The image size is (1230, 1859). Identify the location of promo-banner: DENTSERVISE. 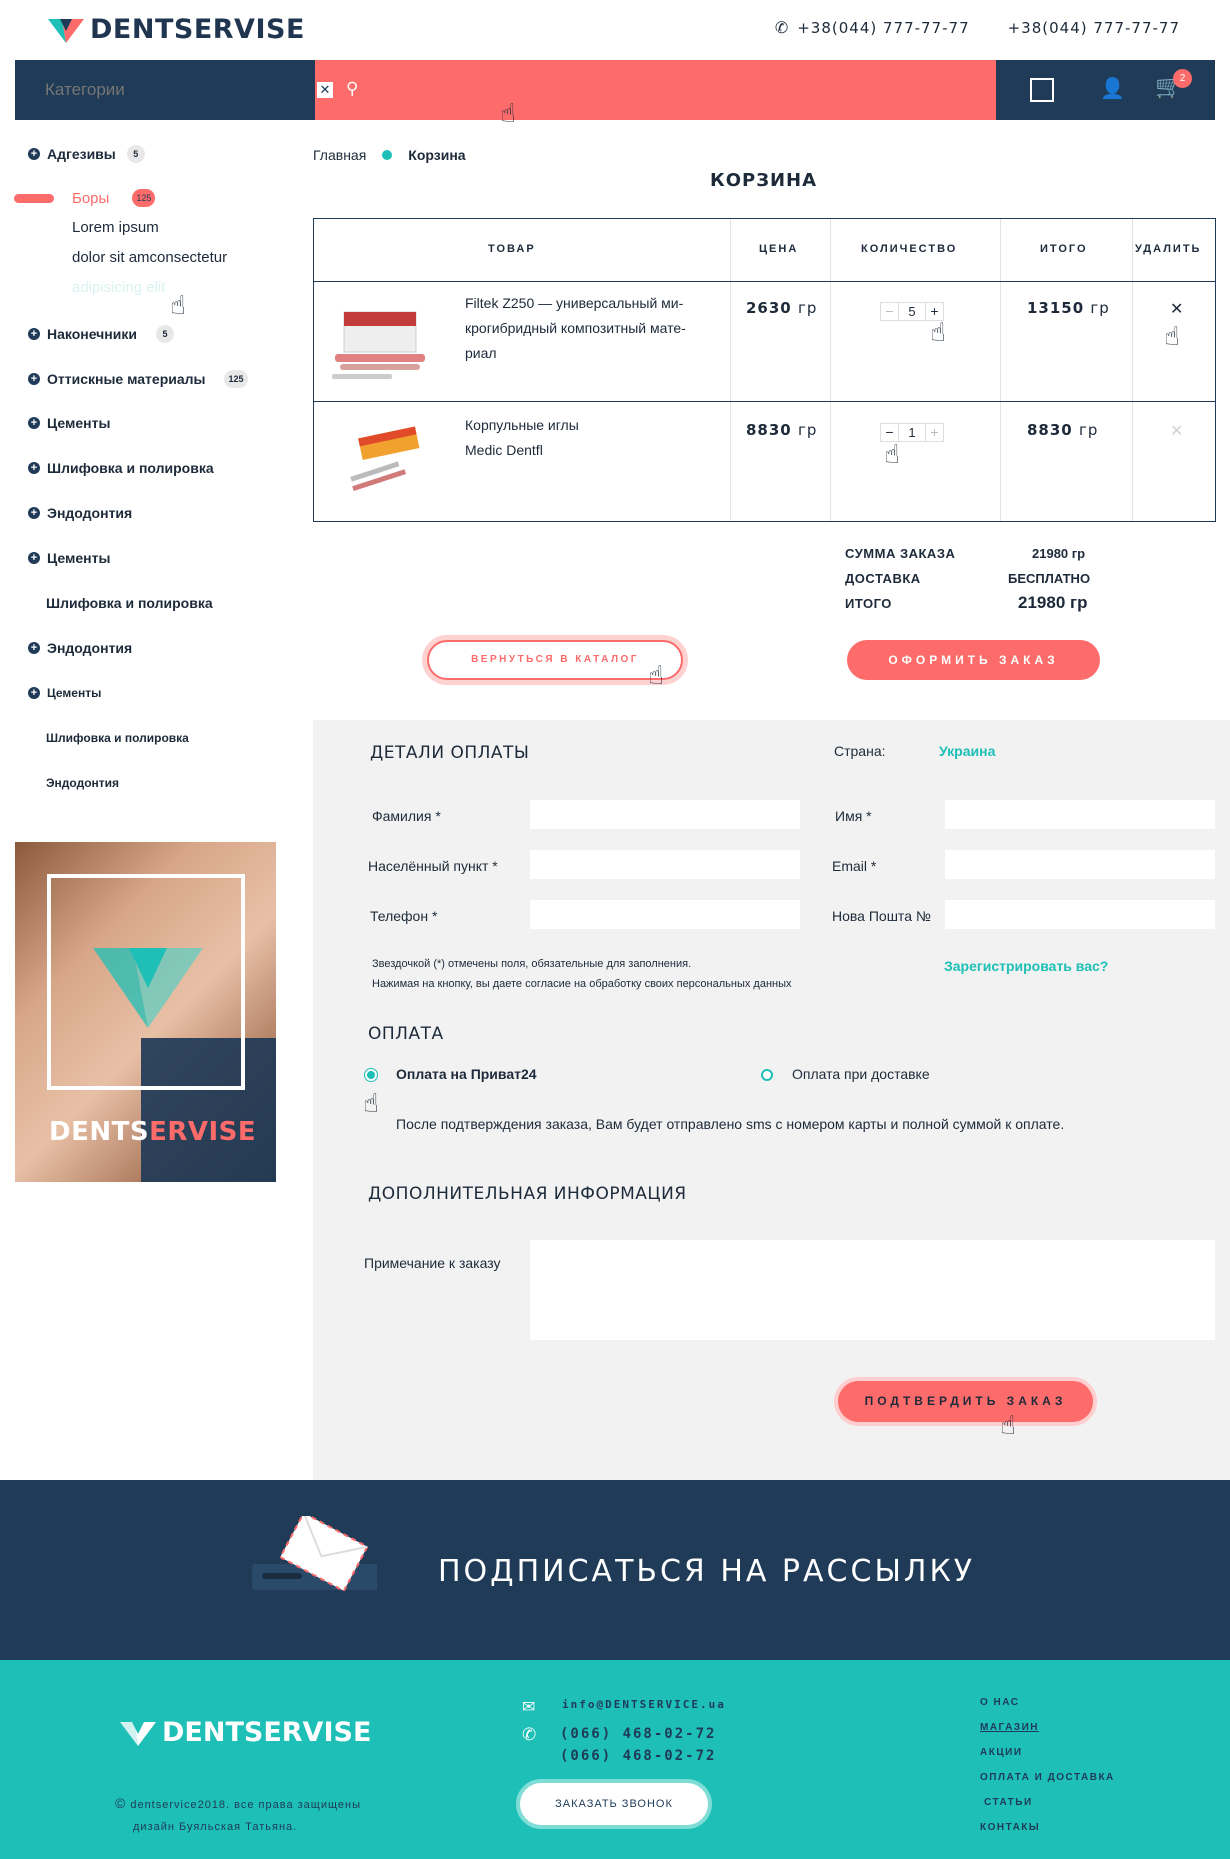
(145, 1012).